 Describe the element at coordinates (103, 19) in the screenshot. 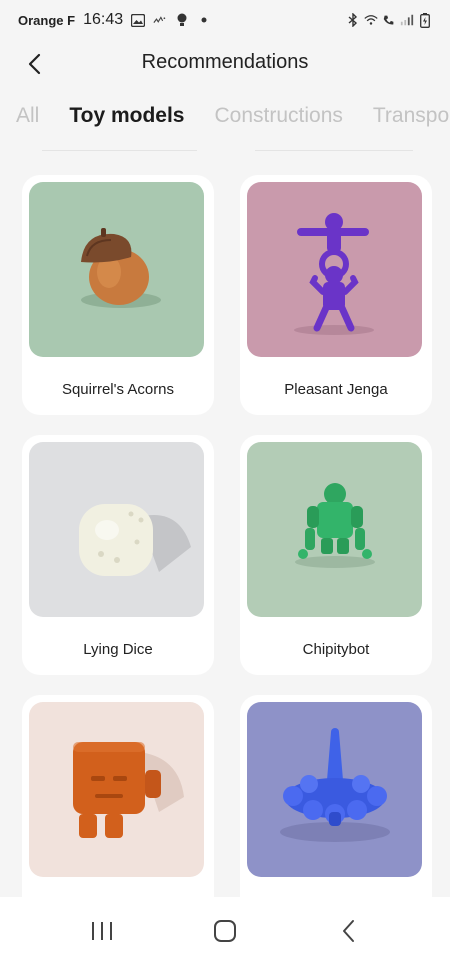

I see `clock: 16:43` at that location.